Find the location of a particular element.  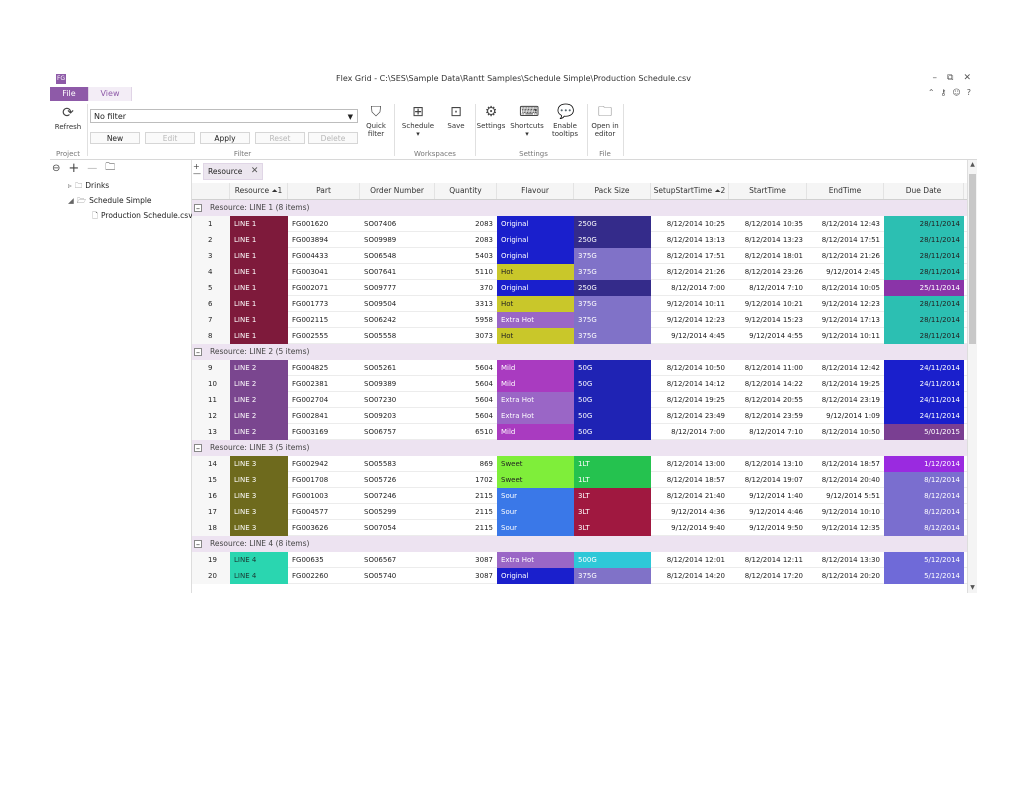

cell-settings: 11 is located at coordinates (211, 400).